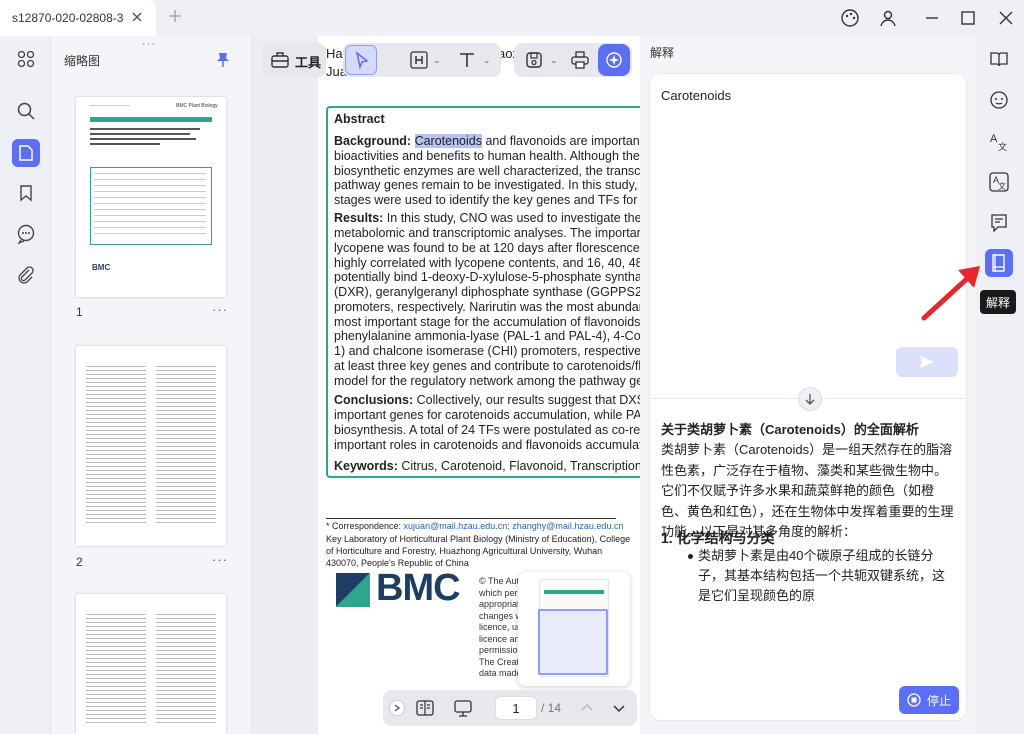 Image resolution: width=1024 pixels, height=734 pixels. What do you see at coordinates (1006, 18) in the screenshot?
I see `close-window-icon` at bounding box center [1006, 18].